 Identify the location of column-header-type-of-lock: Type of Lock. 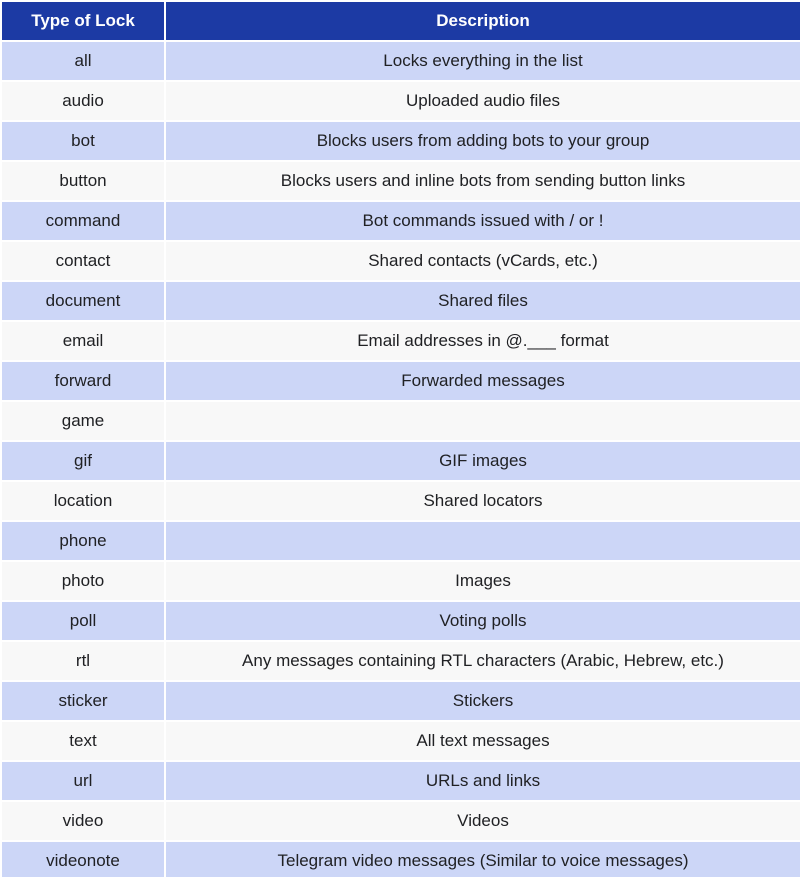
(83, 21).